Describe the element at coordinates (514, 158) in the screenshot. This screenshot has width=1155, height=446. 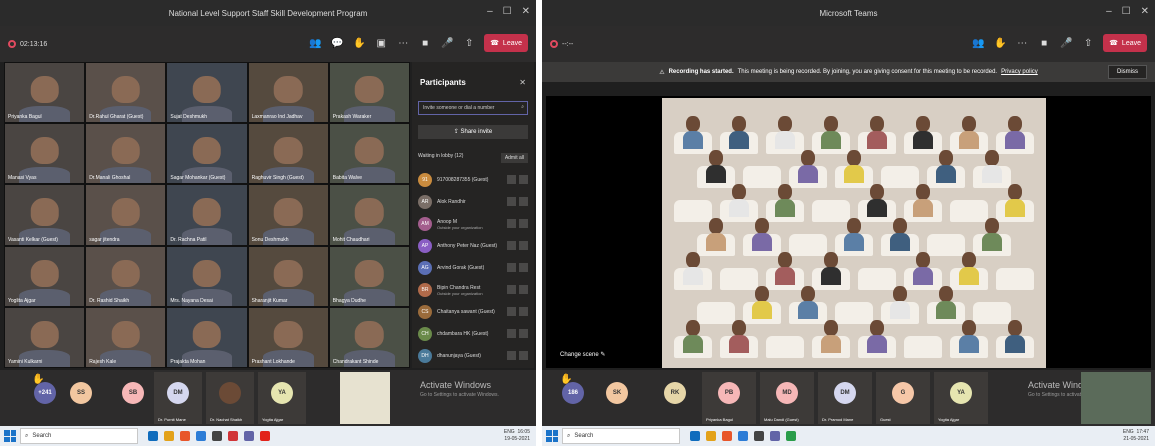
I see `admit-all-button: Admit all` at that location.